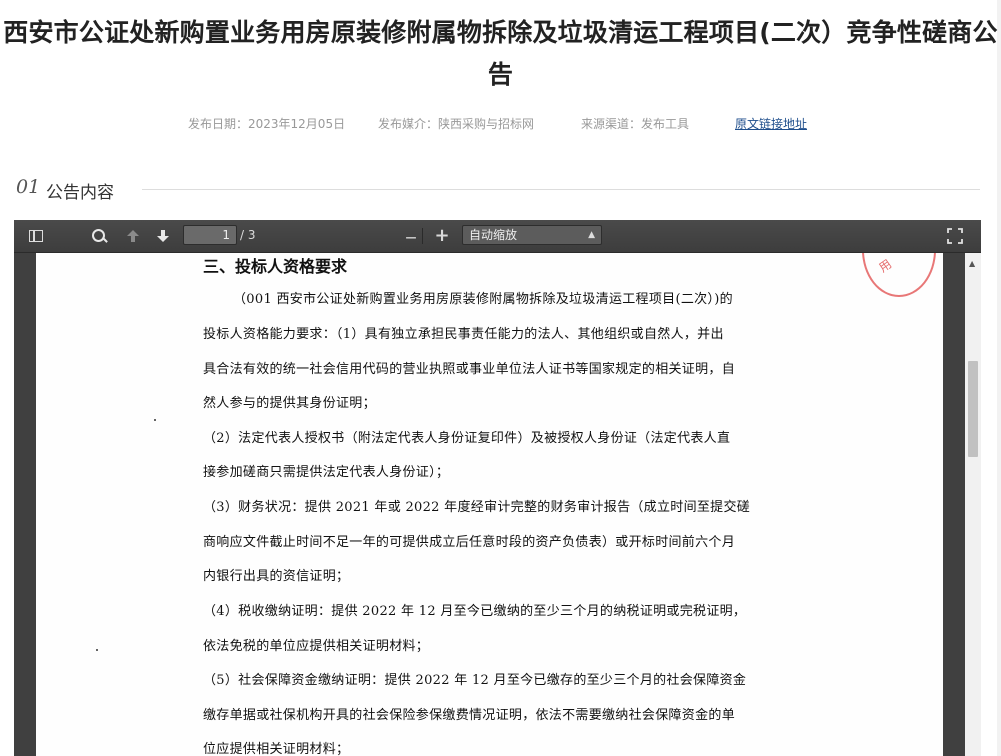  I want to click on doc-line: 位应提供相关证明材料；, so click(276, 749).